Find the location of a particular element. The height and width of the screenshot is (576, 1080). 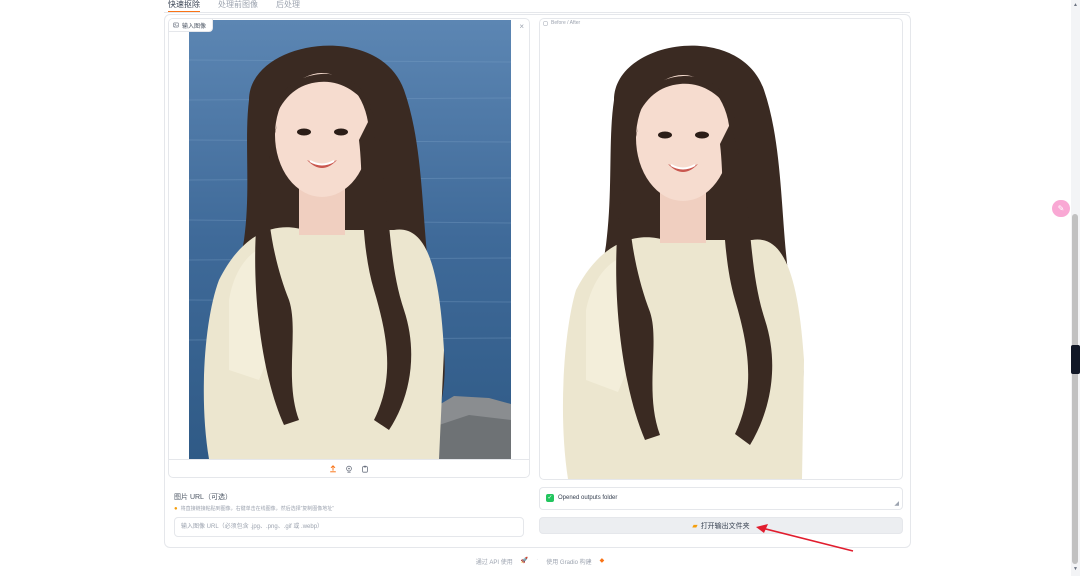

side-panel-tab is located at coordinates (1075, 359).